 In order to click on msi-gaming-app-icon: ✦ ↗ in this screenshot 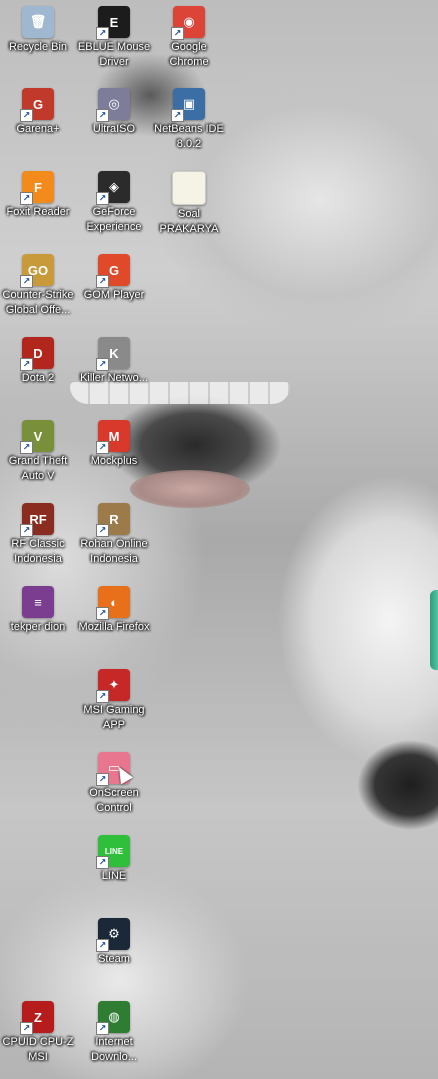, I will do `click(113, 686)`.